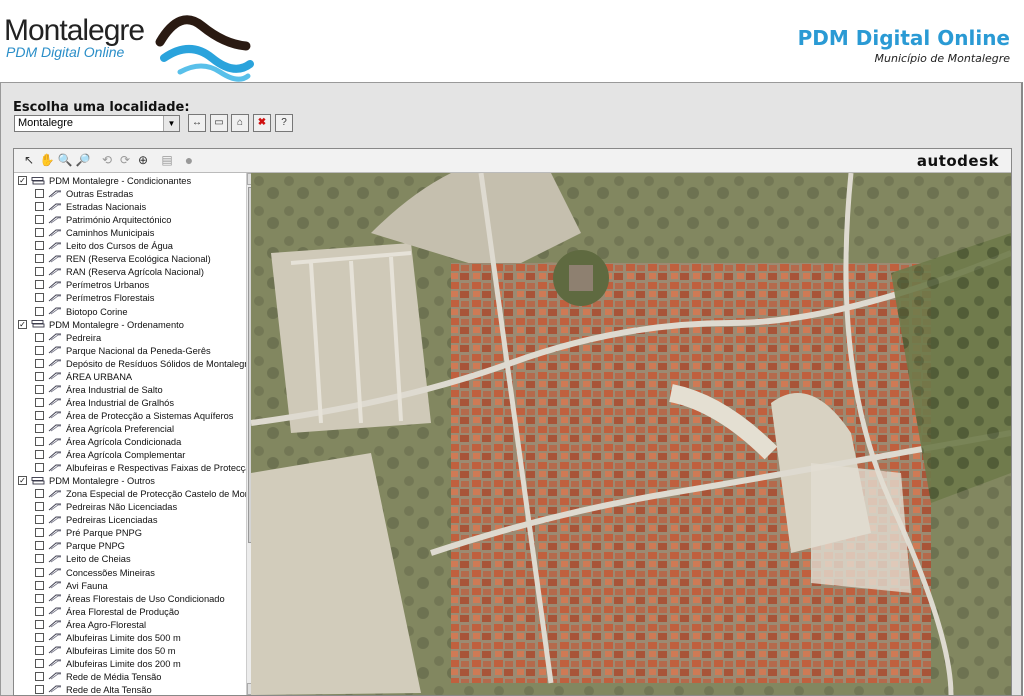 The image size is (1024, 696). I want to click on layer-group: ✓ PDM Montalegre - Ordenamento, so click(101, 325).